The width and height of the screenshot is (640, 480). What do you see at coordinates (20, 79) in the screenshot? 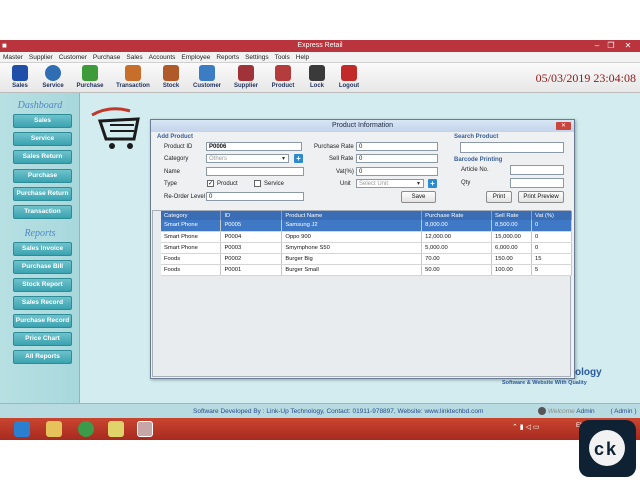
I see `toolbar-sales-button: Sales` at bounding box center [20, 79].